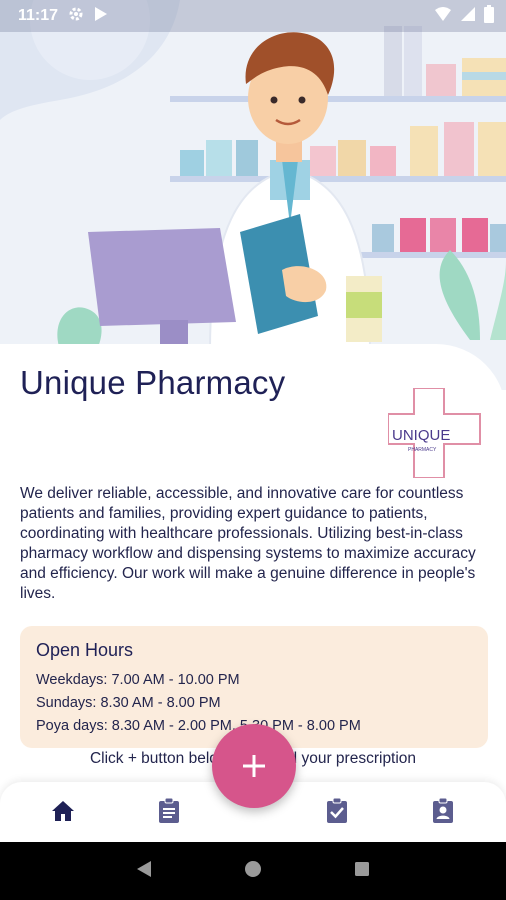  What do you see at coordinates (144, 871) in the screenshot?
I see `back-icon` at bounding box center [144, 871].